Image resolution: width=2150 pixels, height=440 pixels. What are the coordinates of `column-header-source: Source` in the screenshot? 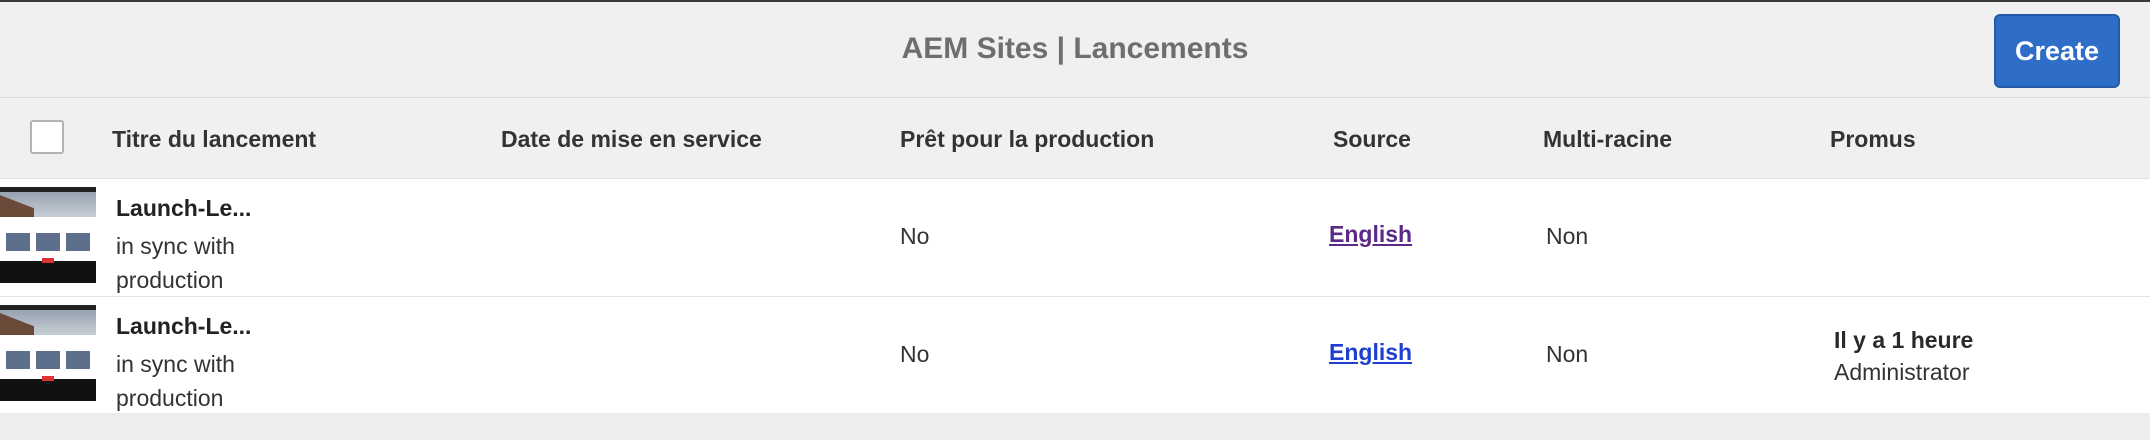 It's located at (1372, 139).